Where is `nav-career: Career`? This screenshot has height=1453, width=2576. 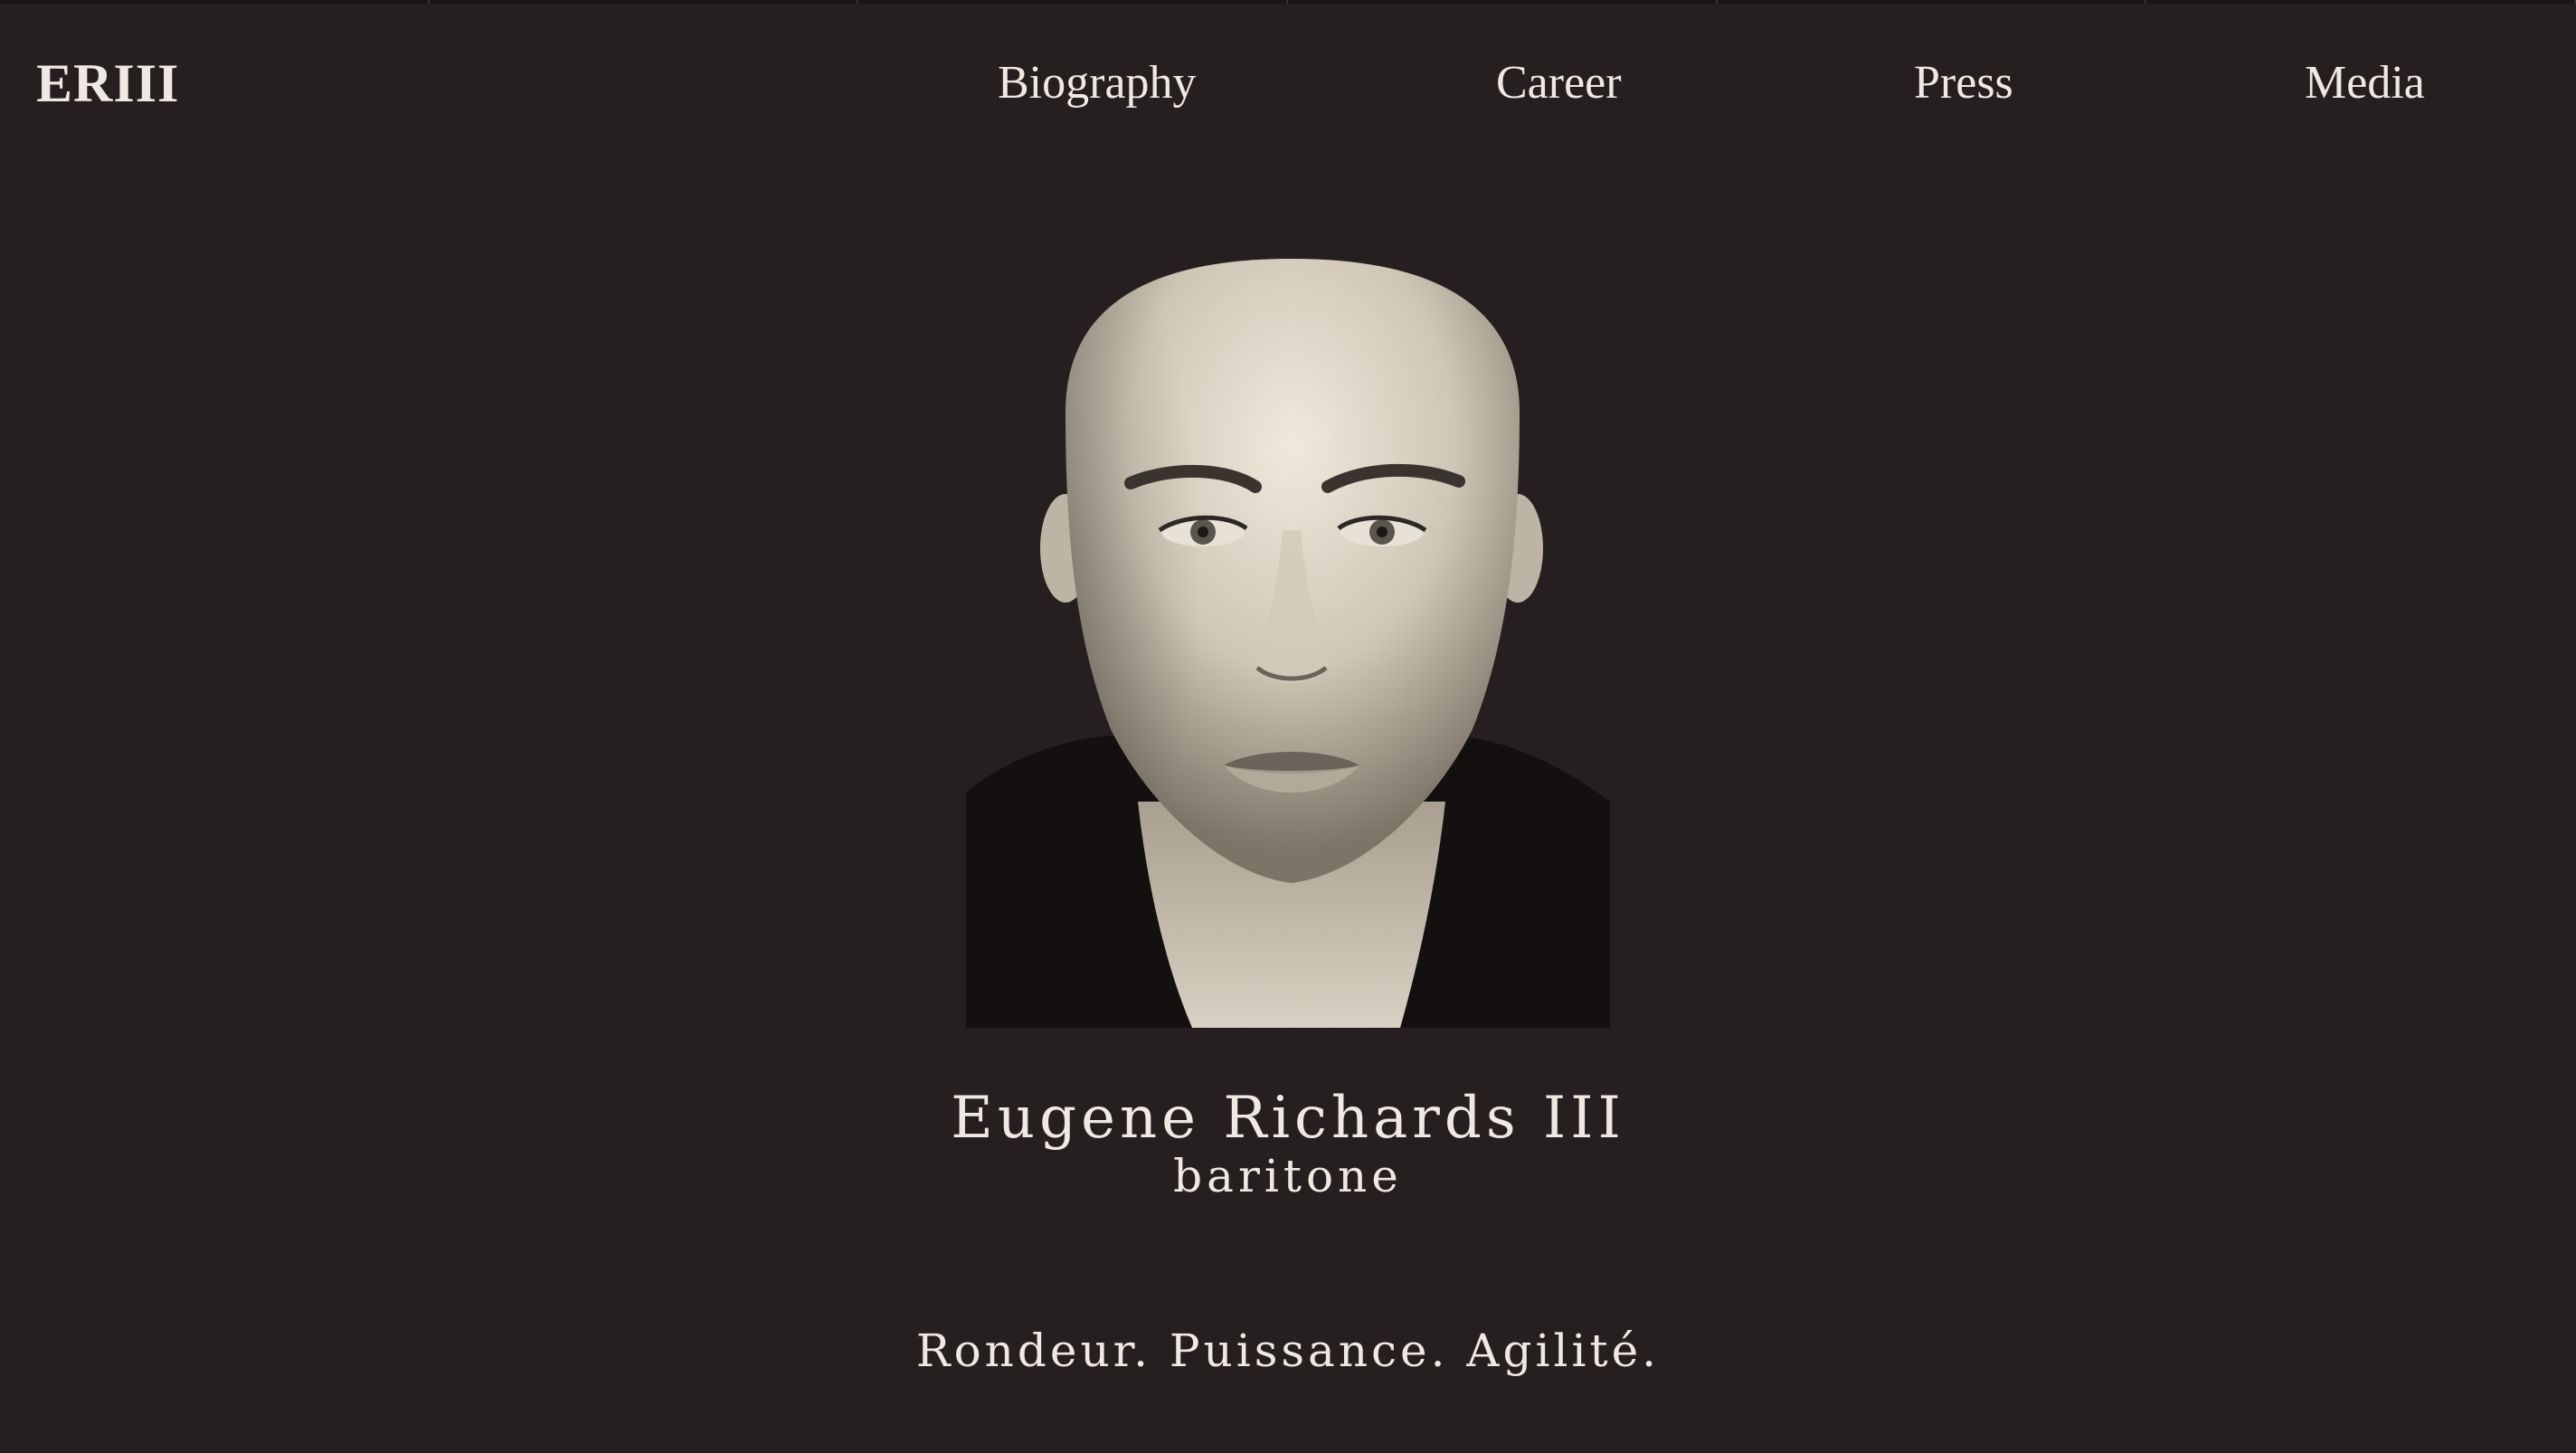
nav-career: Career is located at coordinates (1559, 83).